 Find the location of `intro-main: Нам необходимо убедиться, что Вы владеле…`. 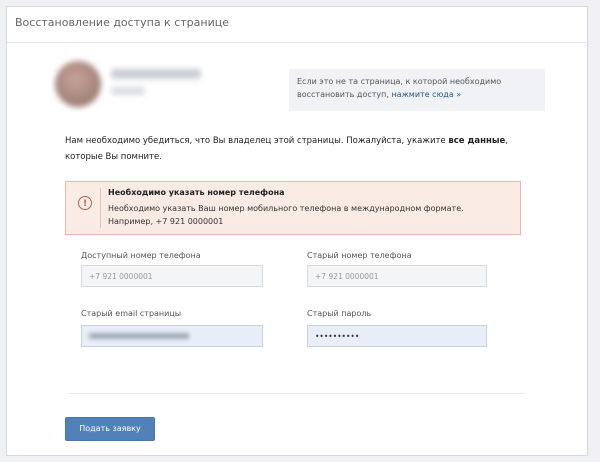

intro-main: Нам необходимо убедиться, что Вы владеле… is located at coordinates (255, 141).